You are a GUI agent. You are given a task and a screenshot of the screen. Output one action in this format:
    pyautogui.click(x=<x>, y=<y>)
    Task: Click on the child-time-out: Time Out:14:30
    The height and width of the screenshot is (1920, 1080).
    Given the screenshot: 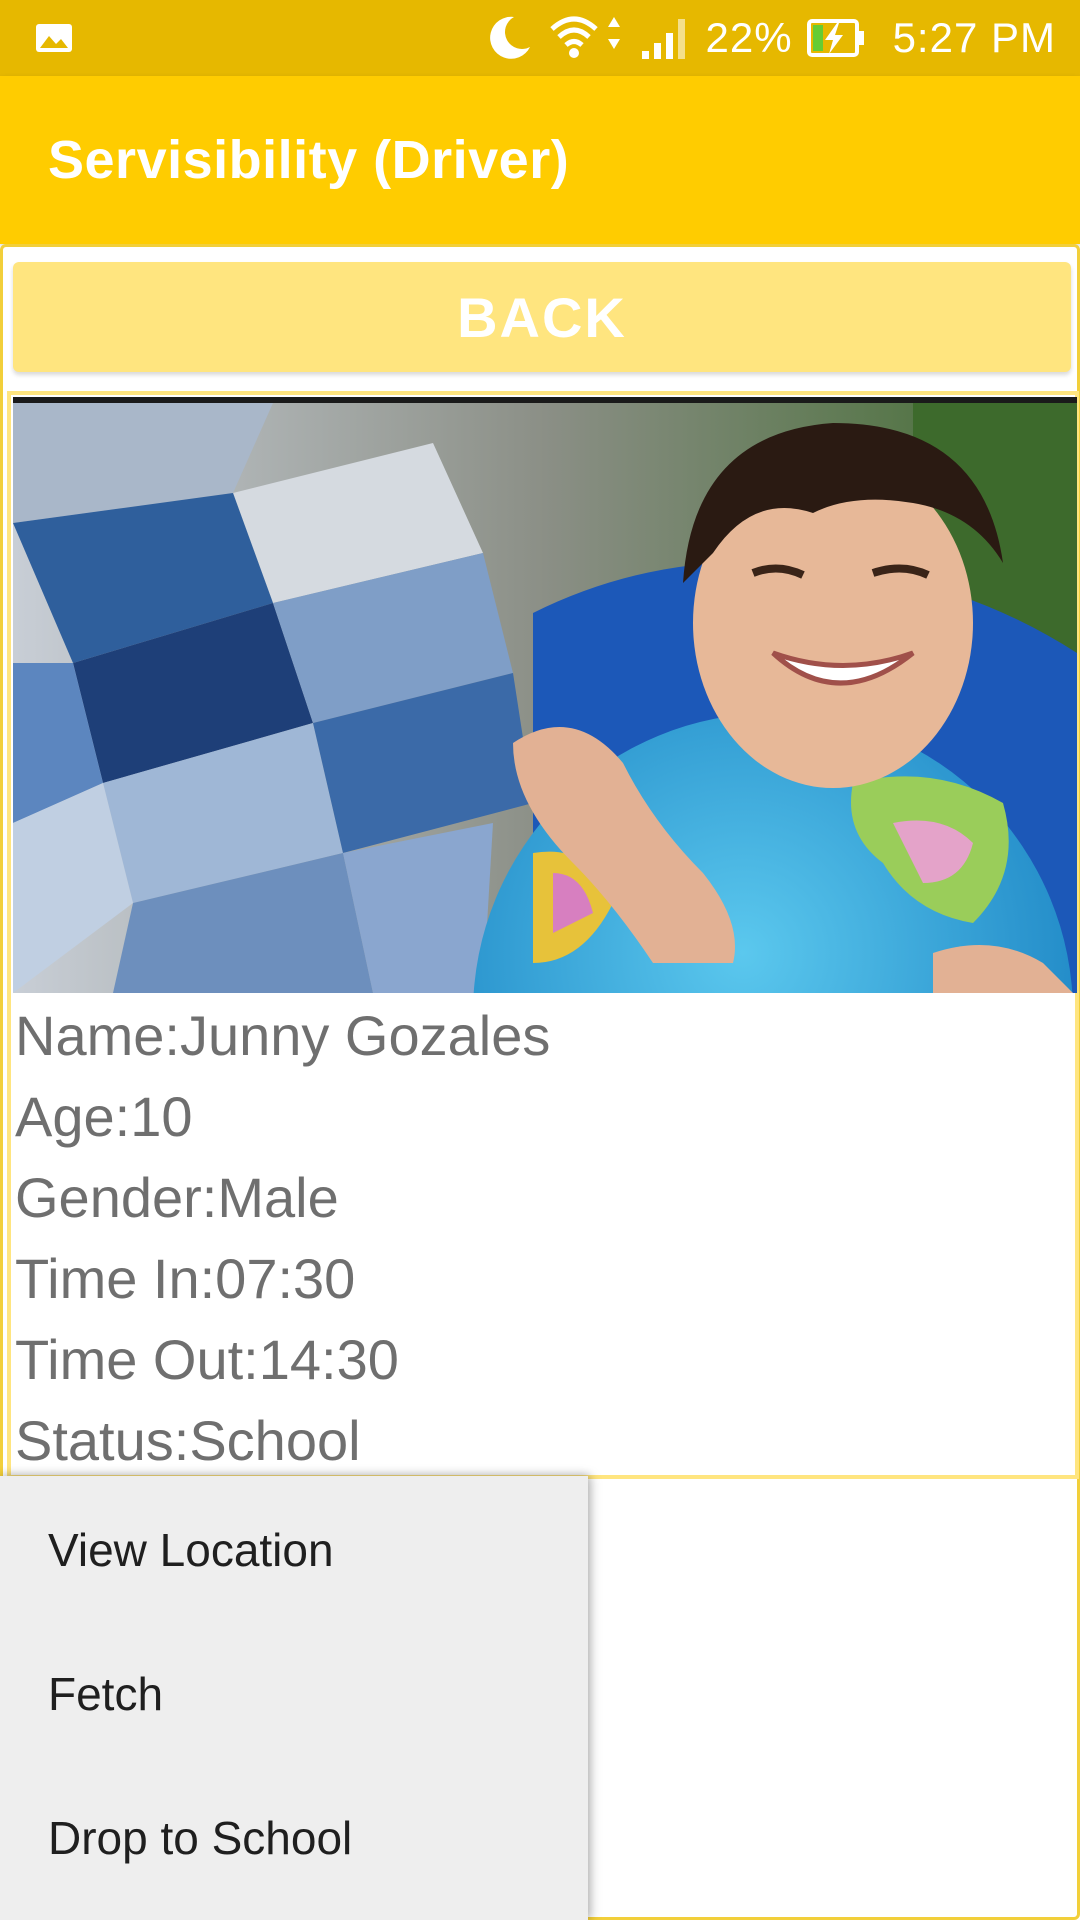 What is the action you would take?
    pyautogui.click(x=207, y=1359)
    